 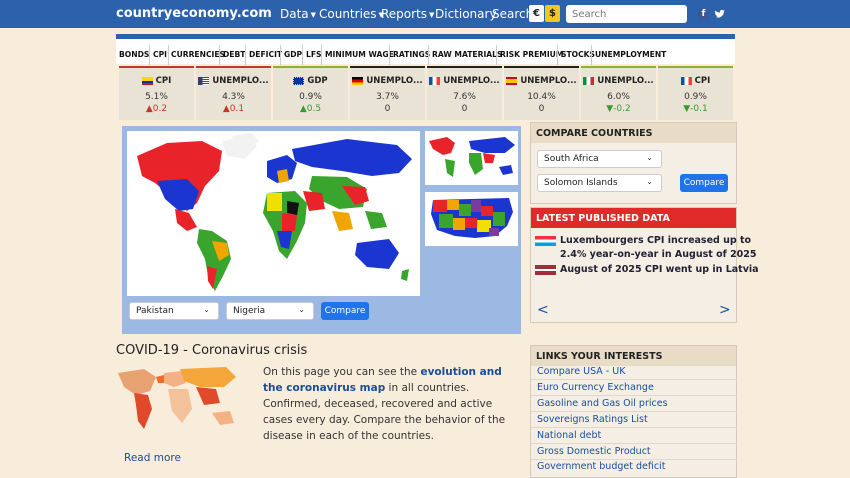 I want to click on menu-data: Data ▼, so click(x=298, y=14).